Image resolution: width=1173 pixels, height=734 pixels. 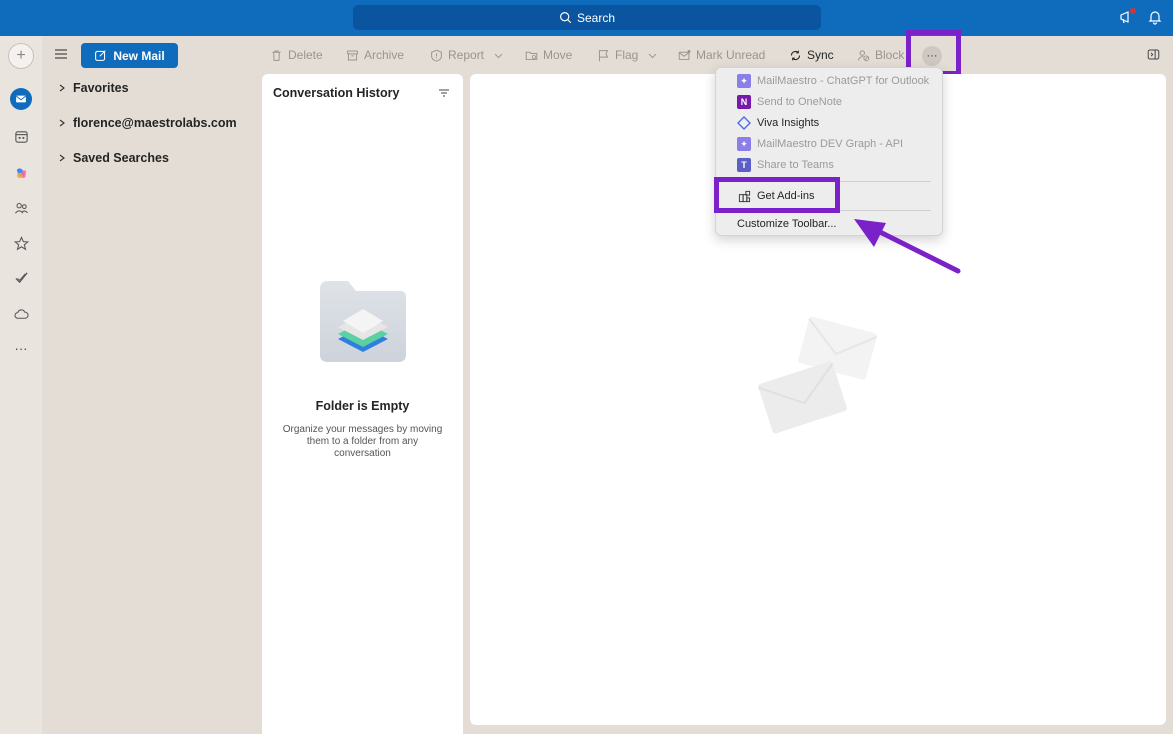 I want to click on archive-label: Archive, so click(x=384, y=55).